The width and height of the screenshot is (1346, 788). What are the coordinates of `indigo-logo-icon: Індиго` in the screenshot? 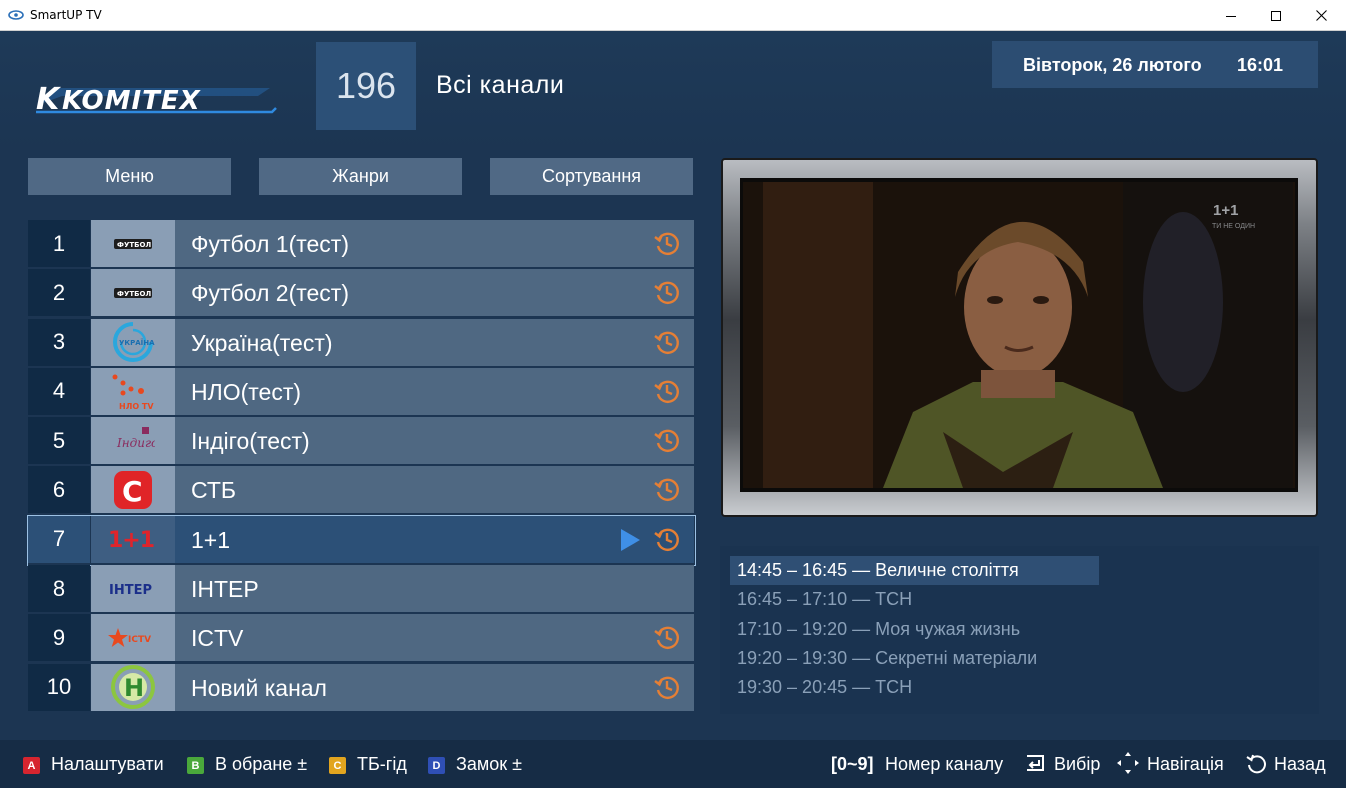 It's located at (135, 438).